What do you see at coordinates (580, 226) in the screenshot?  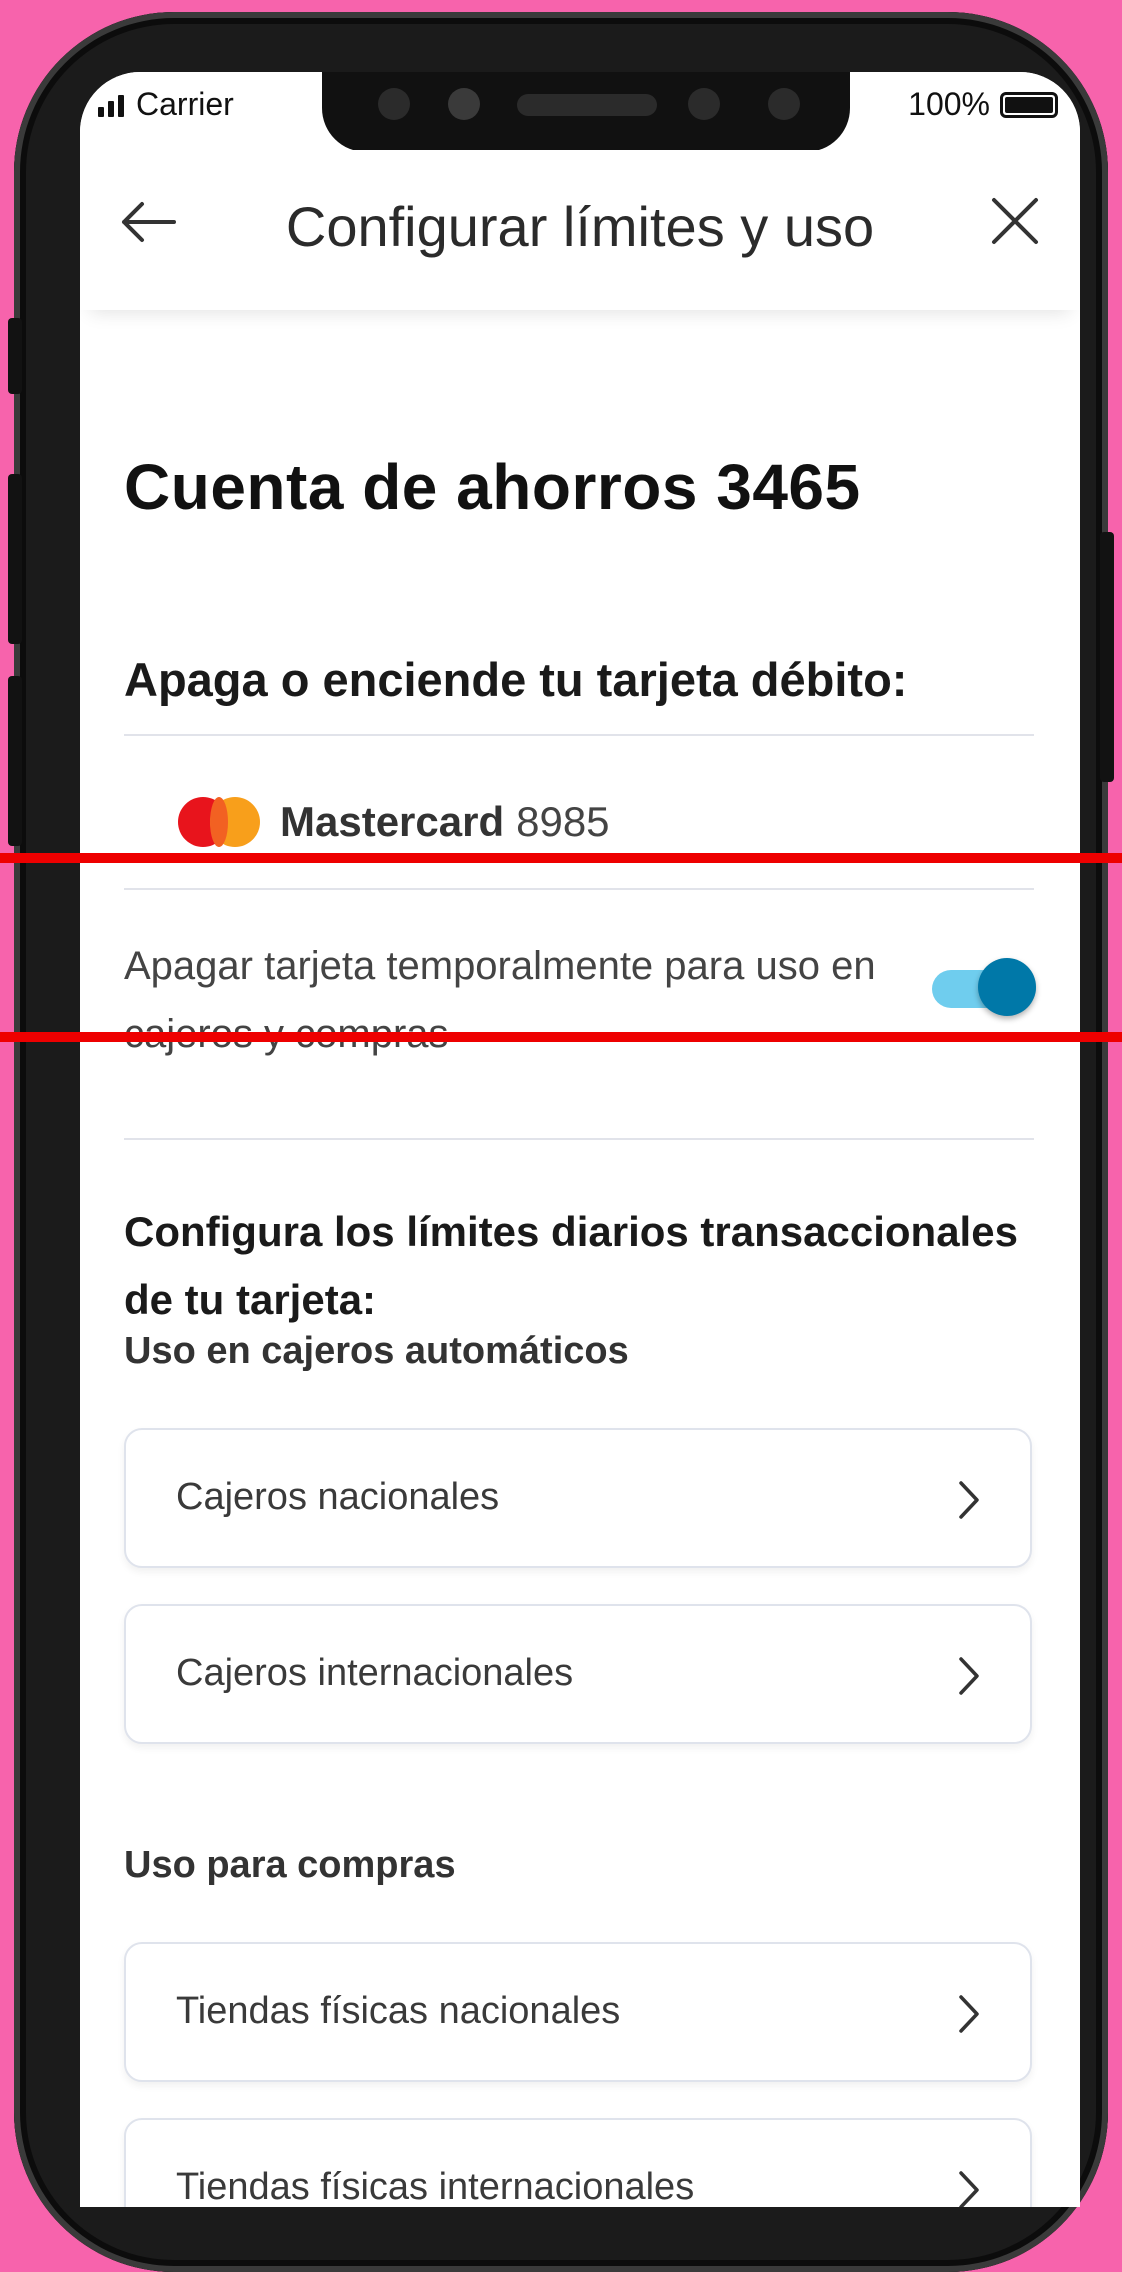 I see `page-title: Configurar límites y uso` at bounding box center [580, 226].